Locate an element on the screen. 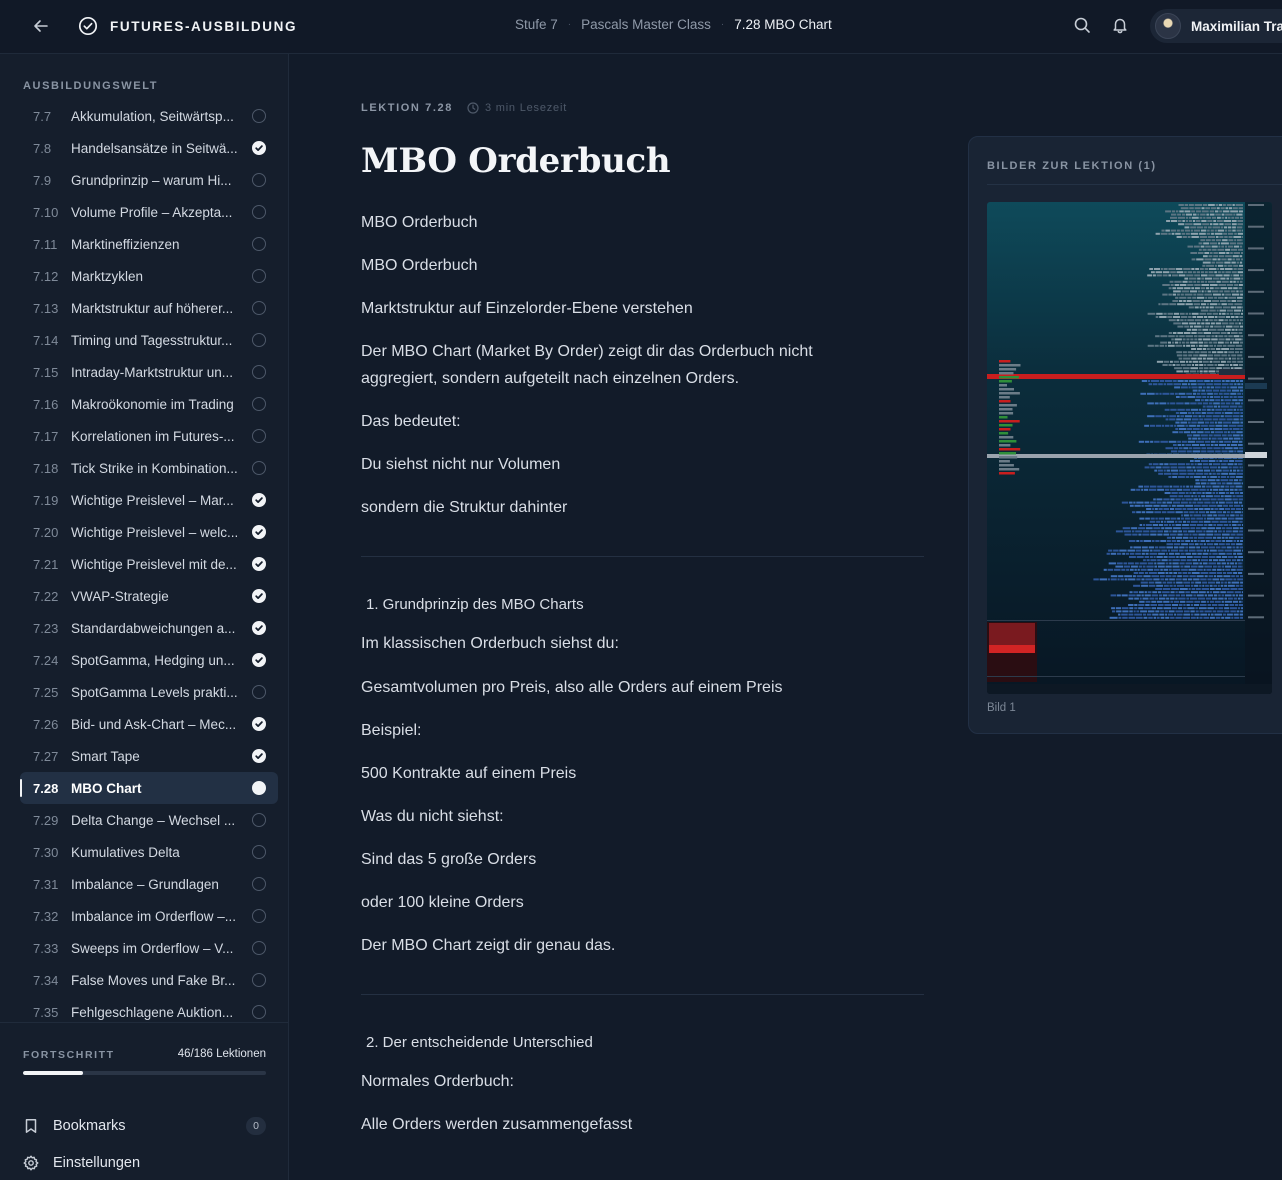  progress-count: 46/186 Lektionen is located at coordinates (221, 1054).